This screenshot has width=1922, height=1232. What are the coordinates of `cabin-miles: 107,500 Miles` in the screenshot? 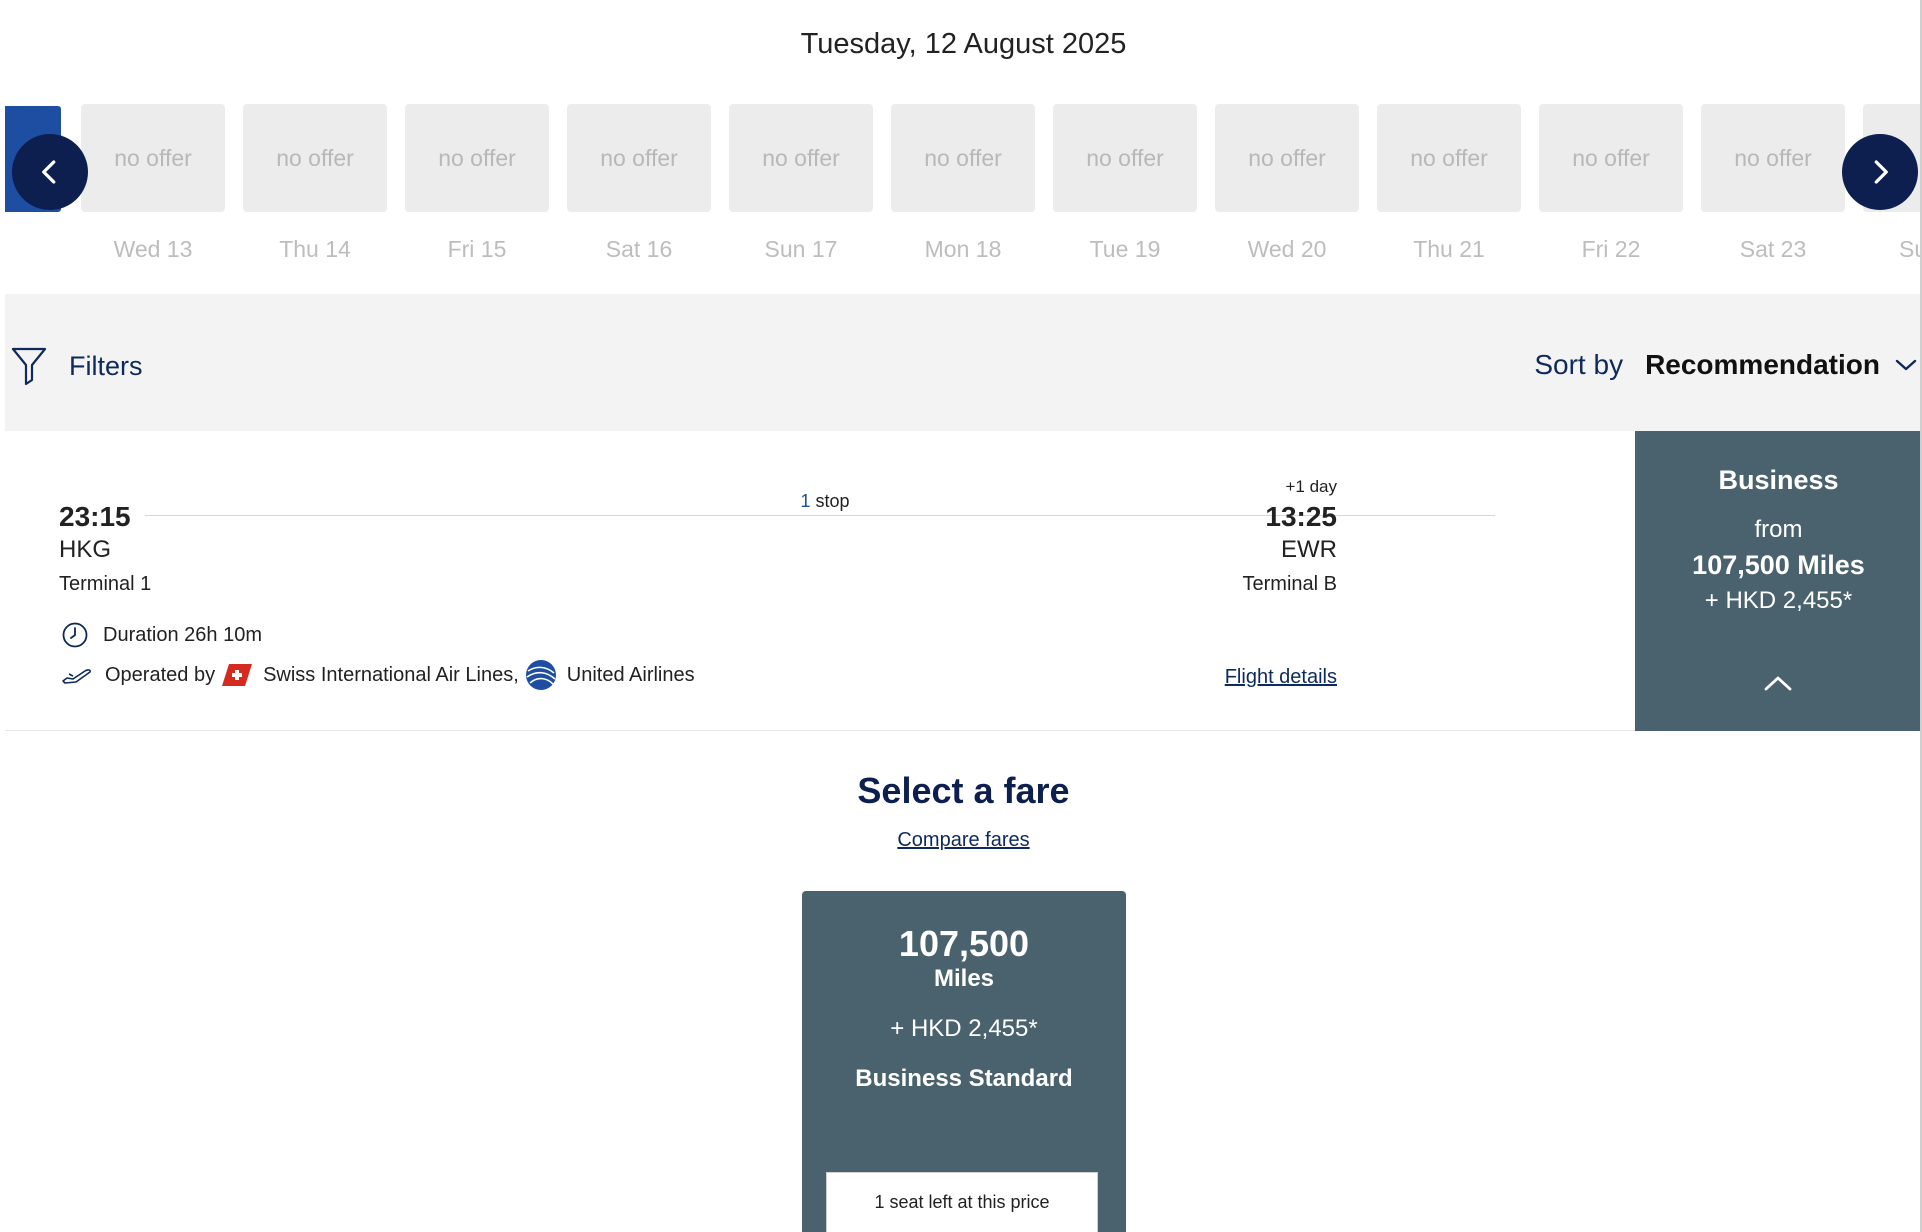 It's located at (1778, 565).